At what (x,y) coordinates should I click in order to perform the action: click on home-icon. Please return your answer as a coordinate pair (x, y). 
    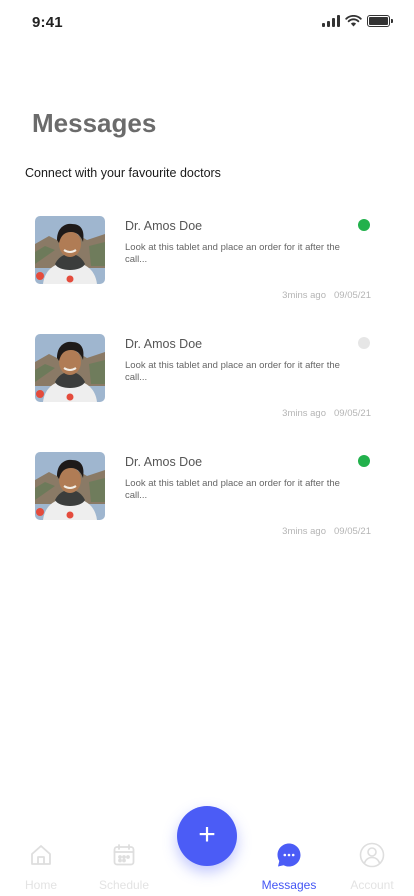
    Looking at the image, I should click on (41, 855).